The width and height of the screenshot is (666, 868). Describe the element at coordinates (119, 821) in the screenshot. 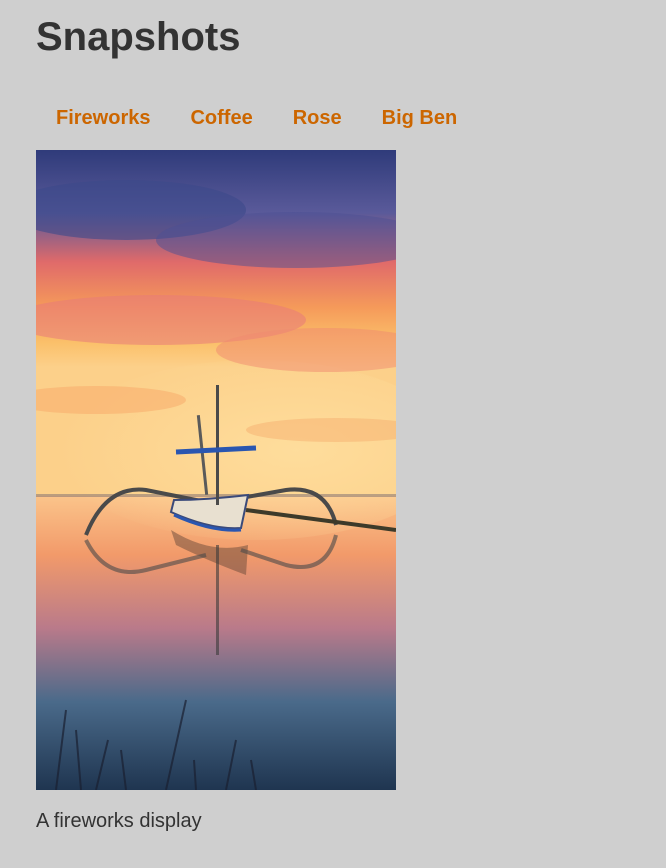

I see `photo-caption: A fireworks display` at that location.